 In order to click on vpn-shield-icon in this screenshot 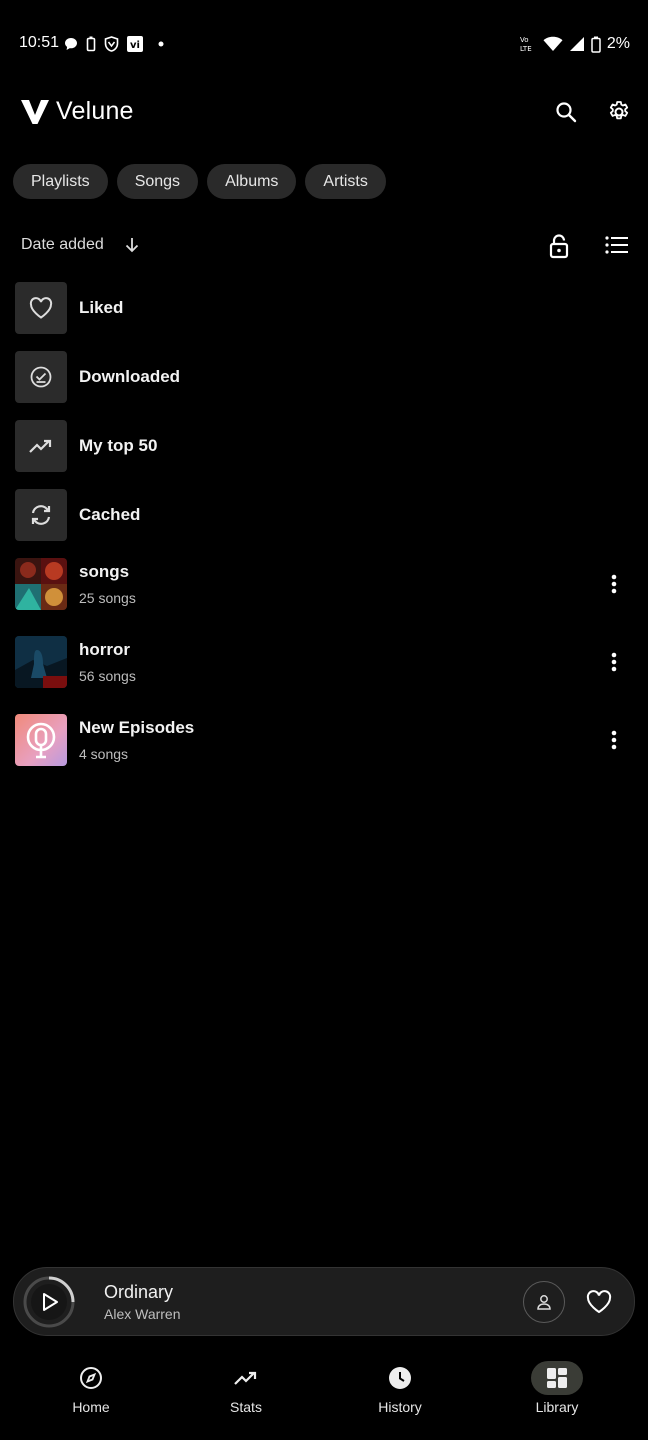, I will do `click(111, 44)`.